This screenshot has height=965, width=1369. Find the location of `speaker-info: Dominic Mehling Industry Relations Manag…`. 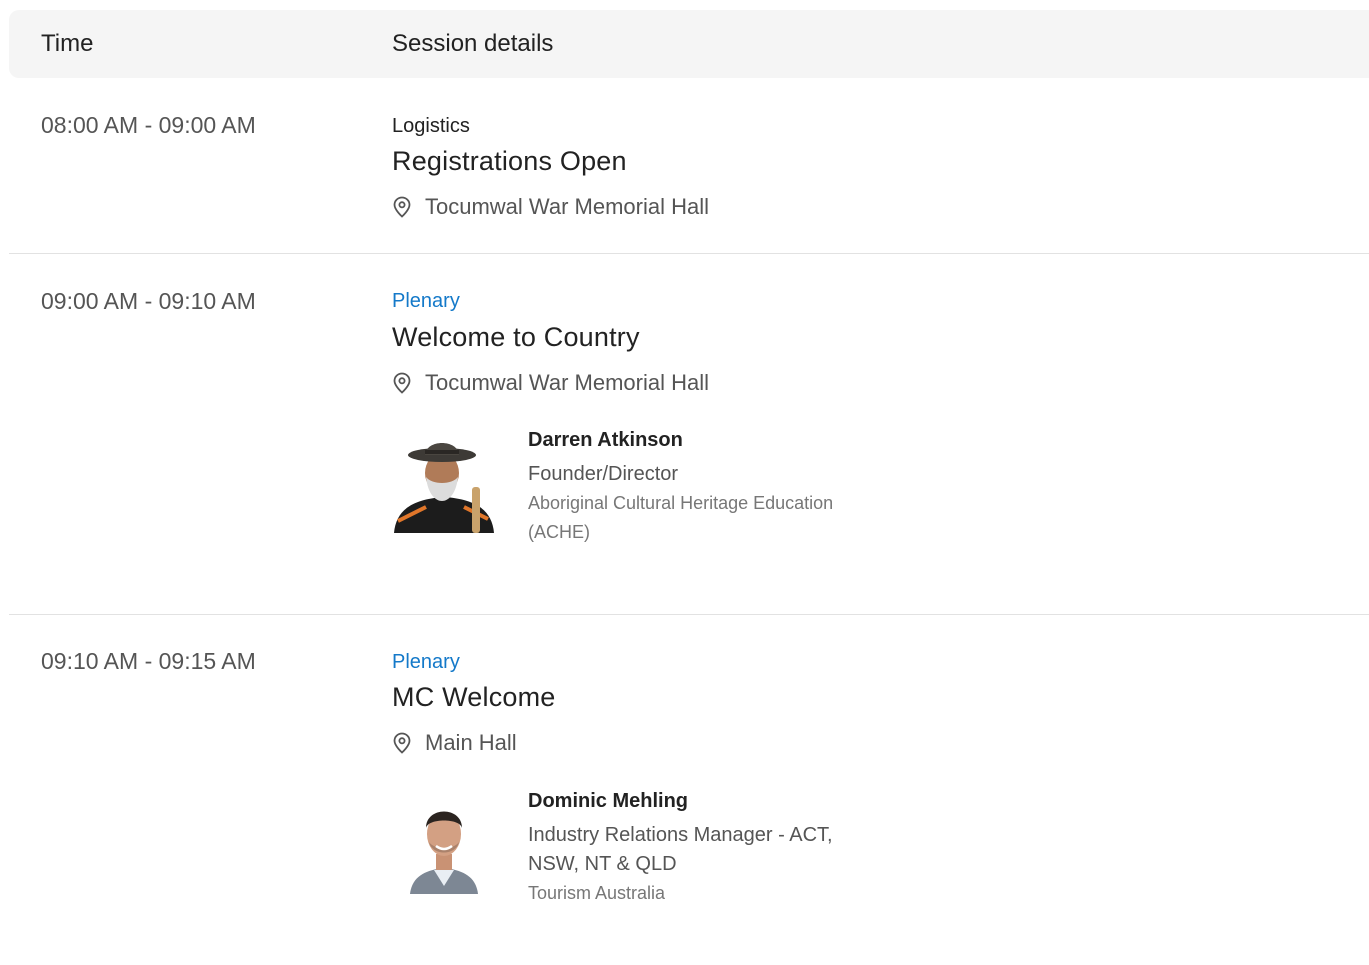

speaker-info: Dominic Mehling Industry Relations Manag… is located at coordinates (693, 849).